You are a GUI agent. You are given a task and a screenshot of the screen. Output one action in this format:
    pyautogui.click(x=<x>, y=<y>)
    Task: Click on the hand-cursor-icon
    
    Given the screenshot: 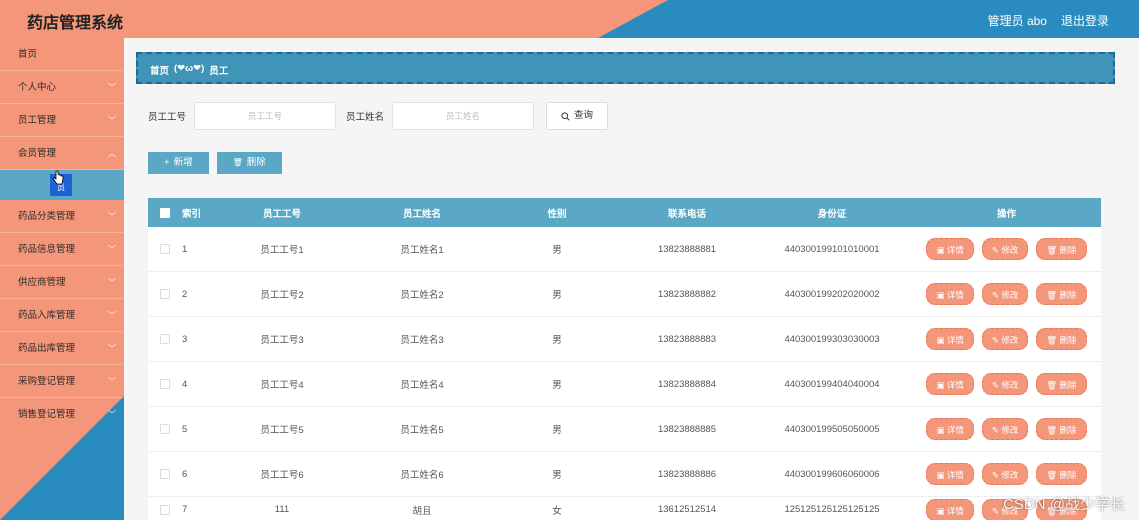 What is the action you would take?
    pyautogui.click(x=58, y=177)
    